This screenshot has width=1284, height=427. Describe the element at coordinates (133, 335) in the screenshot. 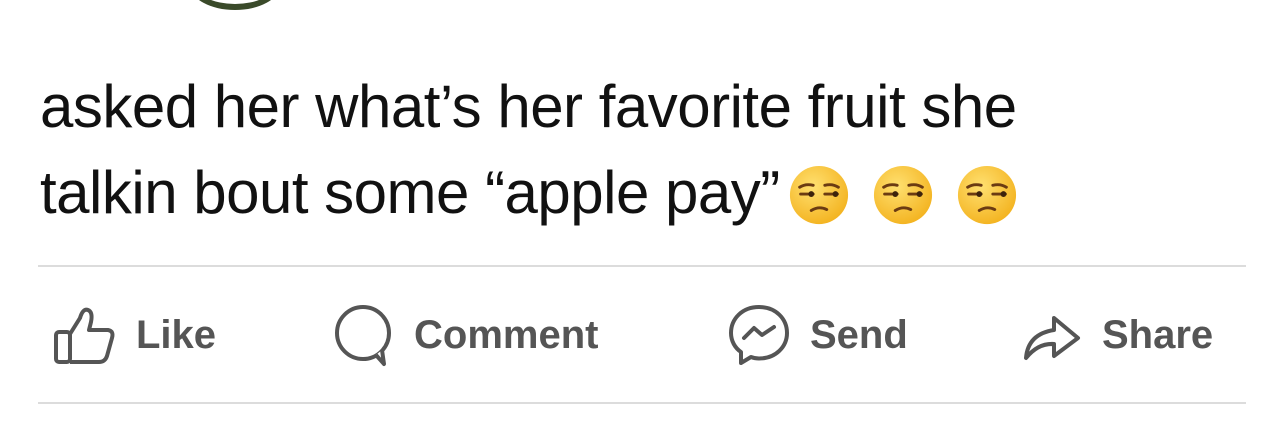

I see `like-button: Like` at that location.